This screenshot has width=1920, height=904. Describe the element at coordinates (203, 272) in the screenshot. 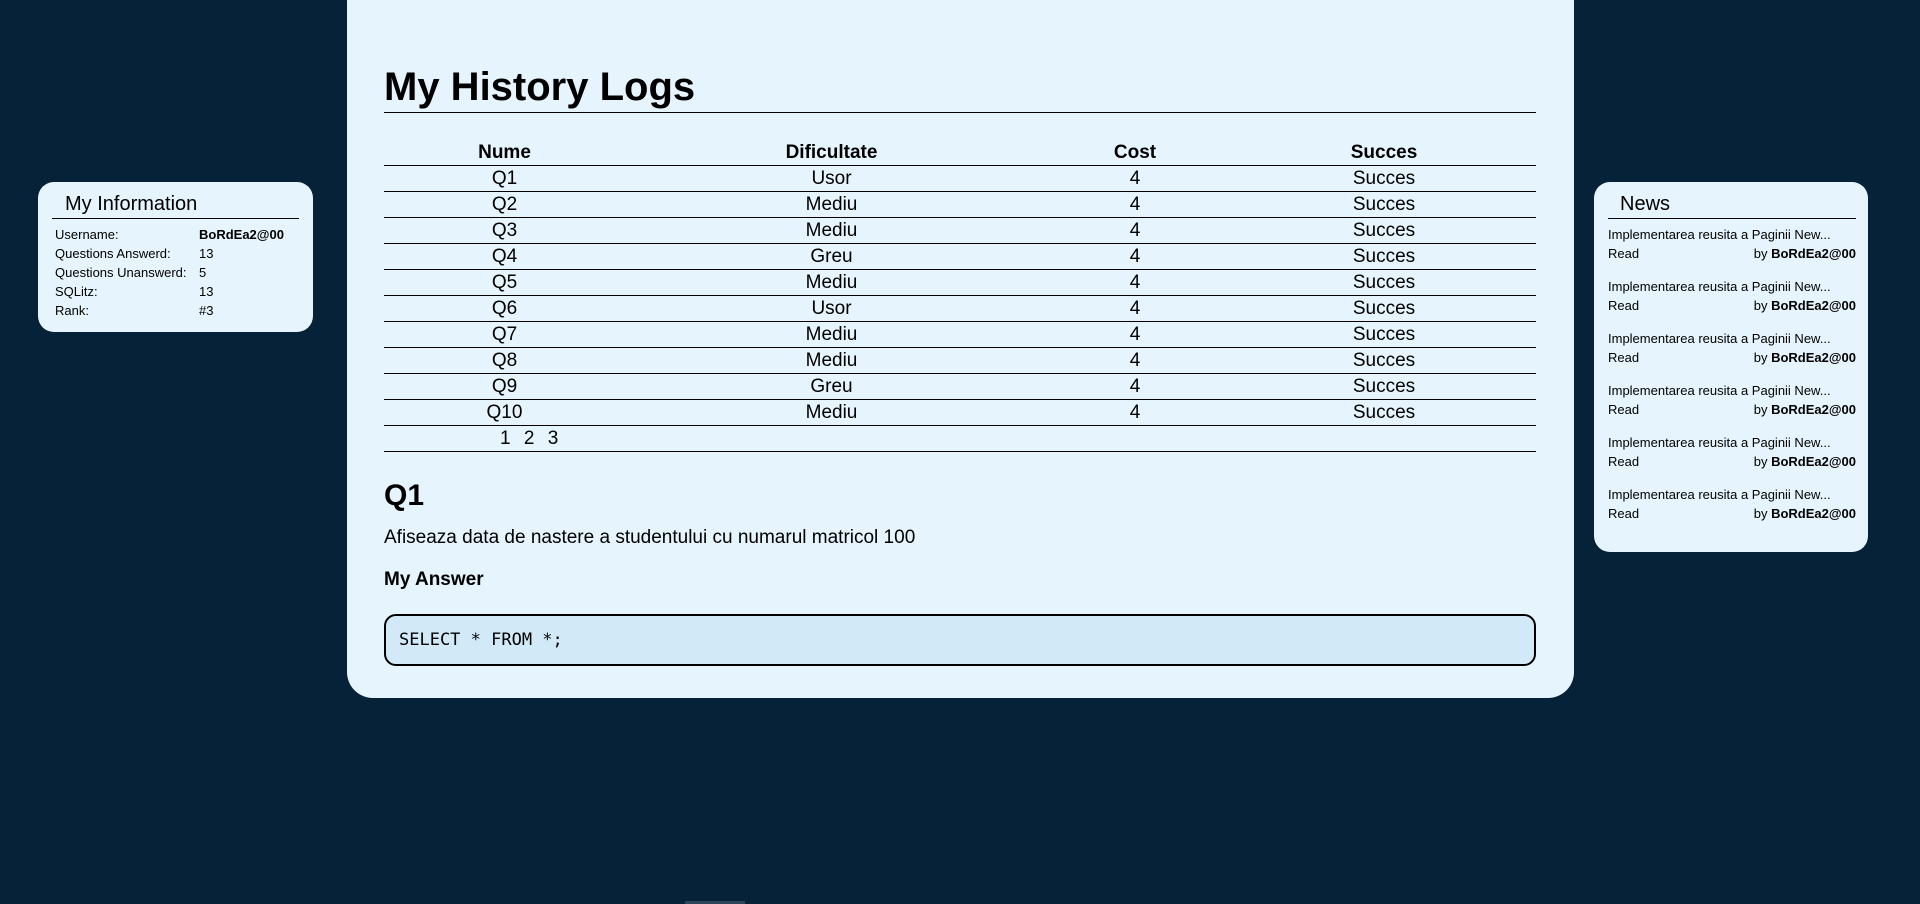

I see `info-value: 5` at that location.